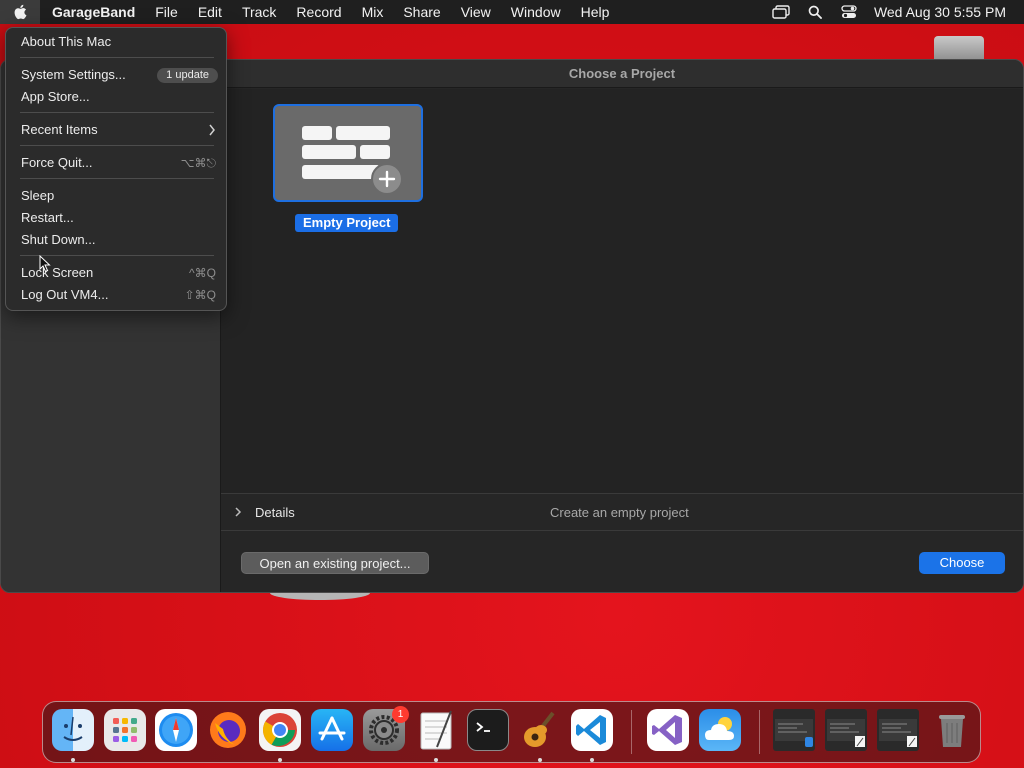 This screenshot has width=1024, height=768. Describe the element at coordinates (116, 42) in the screenshot. I see `menu-item-about-this-mac: About This Mac` at that location.